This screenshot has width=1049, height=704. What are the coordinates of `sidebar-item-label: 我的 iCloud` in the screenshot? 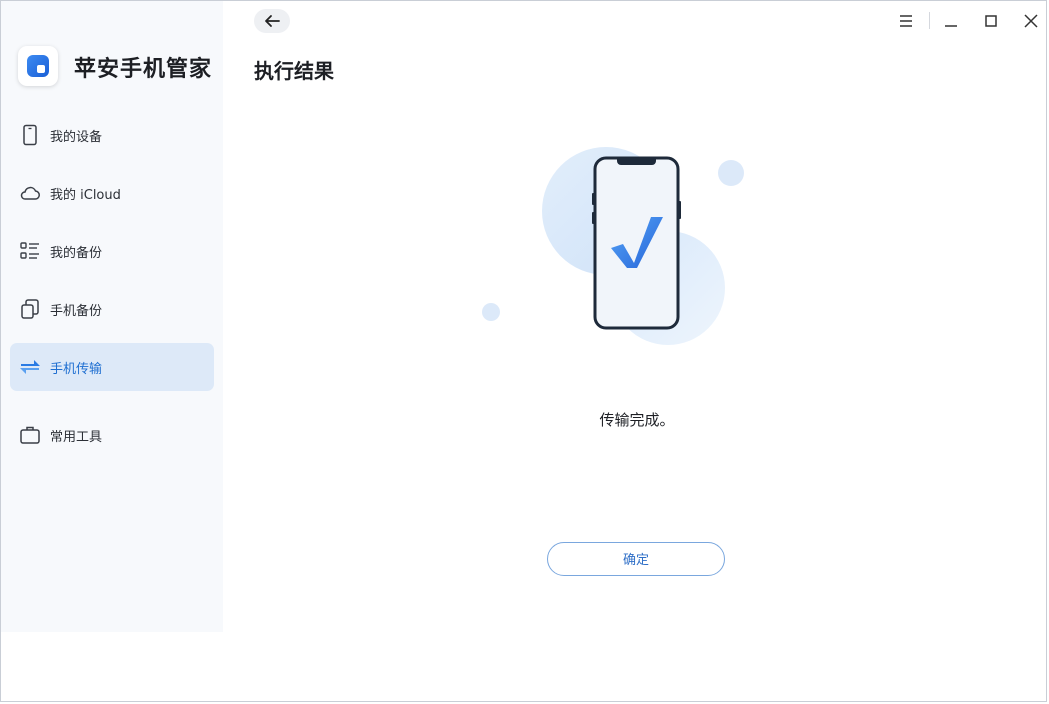 It's located at (85, 195).